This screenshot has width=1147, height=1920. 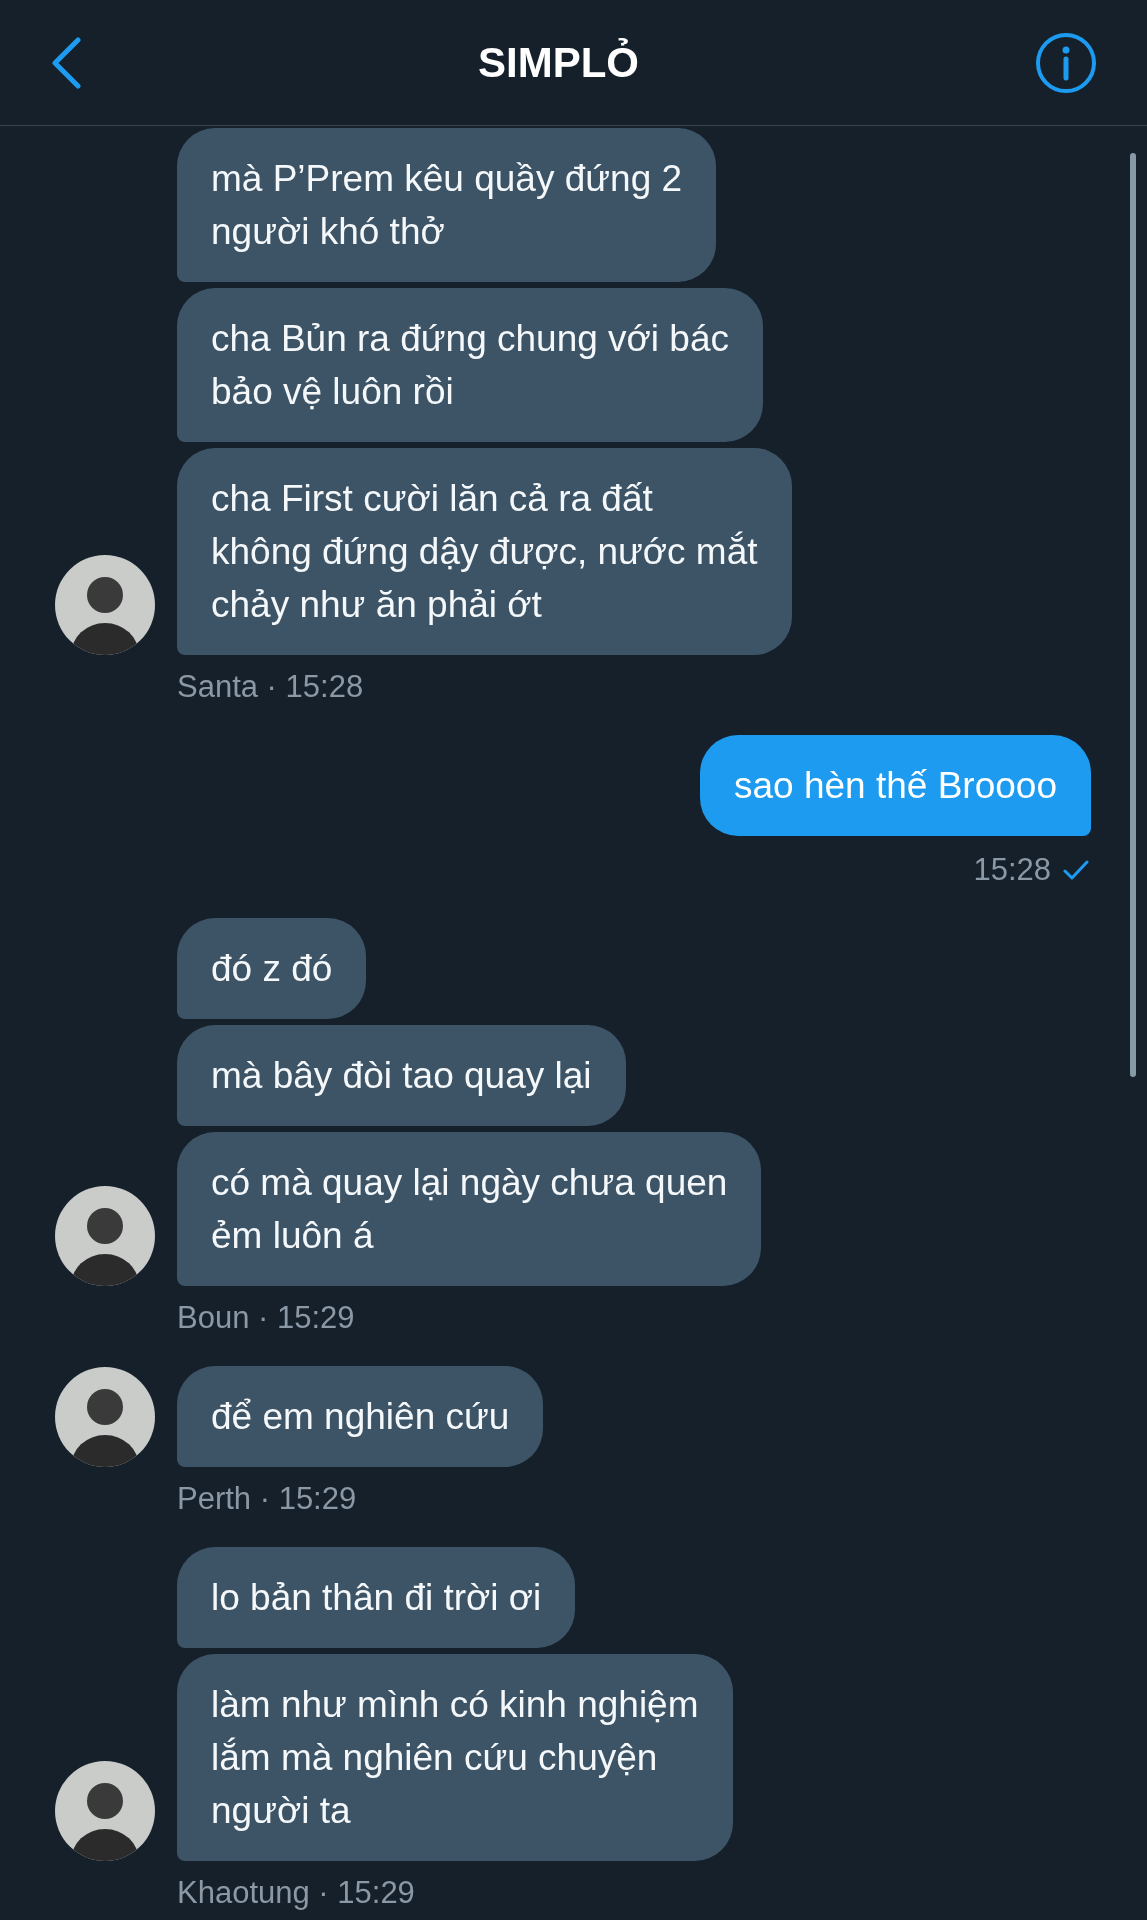 I want to click on message-bubble: có mà quay lại ngày chưa quen ẻm luôn á, so click(x=469, y=1209).